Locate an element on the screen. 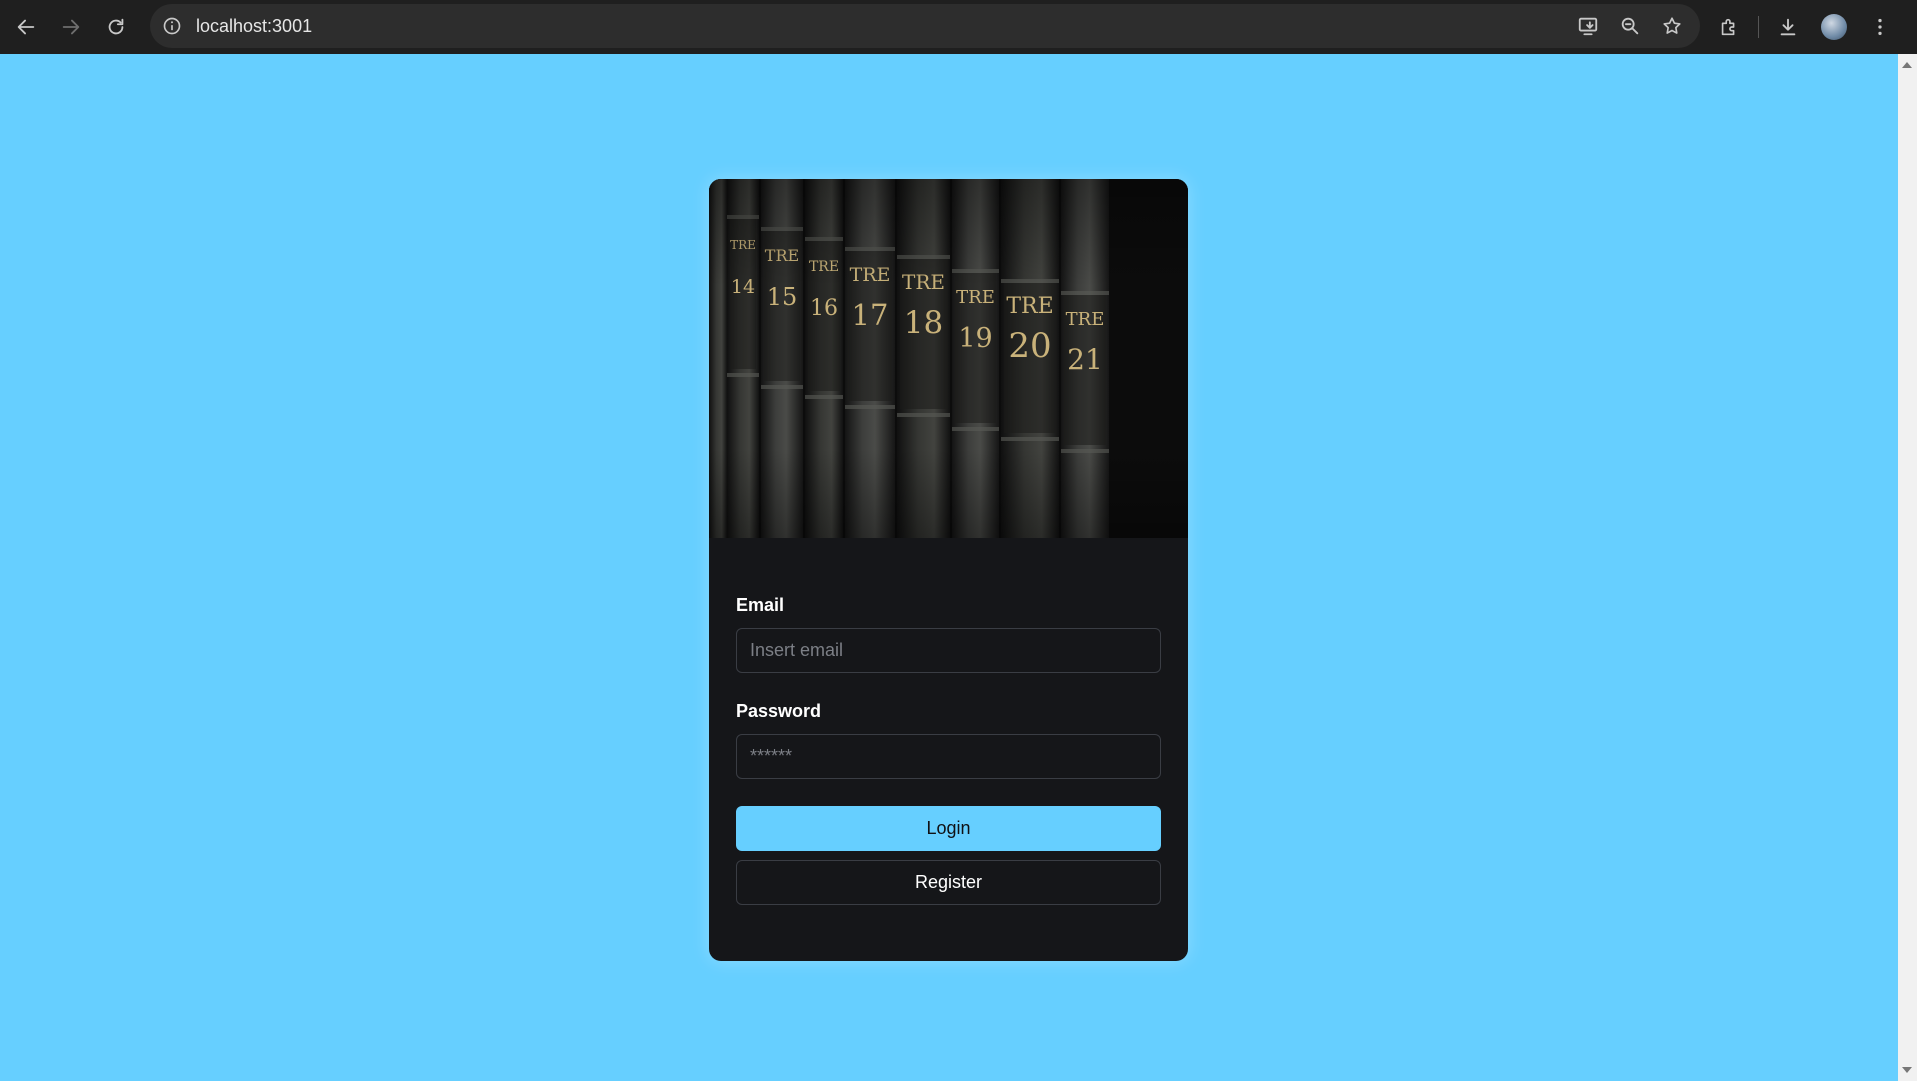 The width and height of the screenshot is (1917, 1081). extensions-button is located at coordinates (1729, 27).